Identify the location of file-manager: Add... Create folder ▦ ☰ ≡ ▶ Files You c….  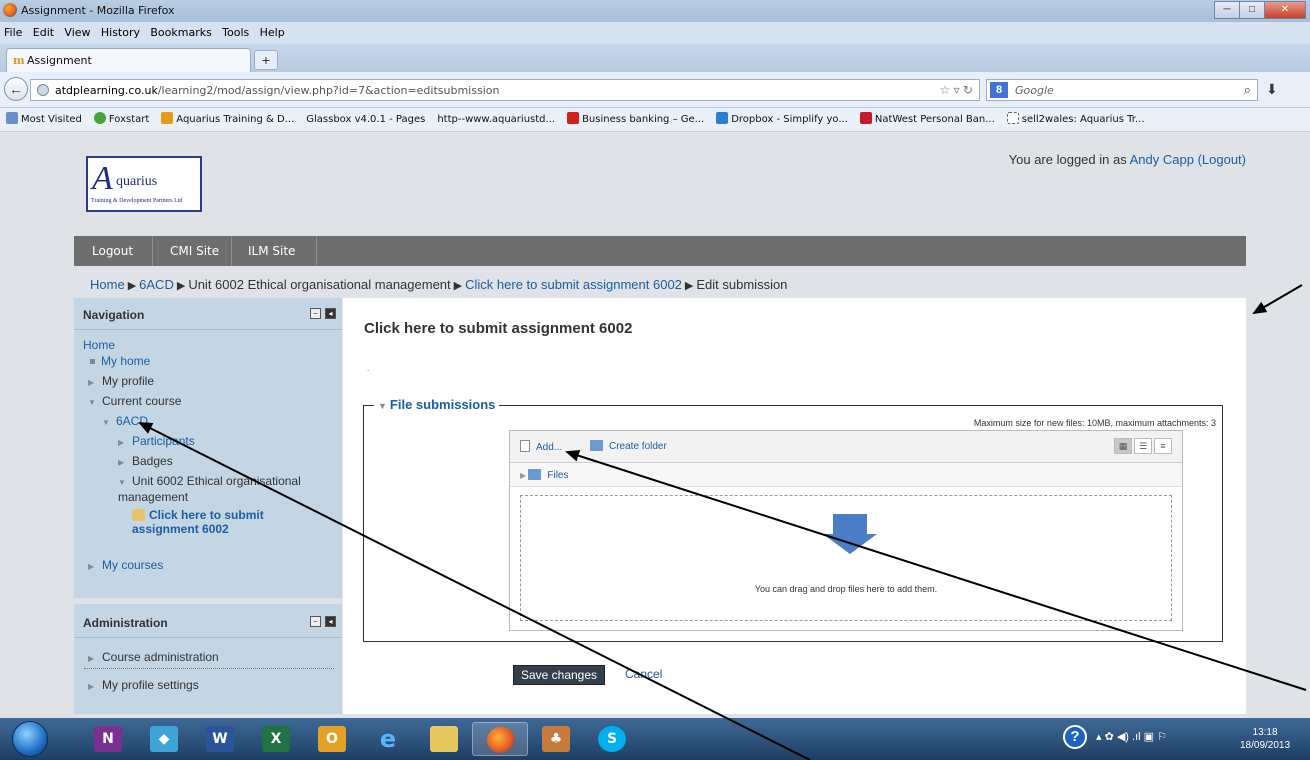
(846, 530).